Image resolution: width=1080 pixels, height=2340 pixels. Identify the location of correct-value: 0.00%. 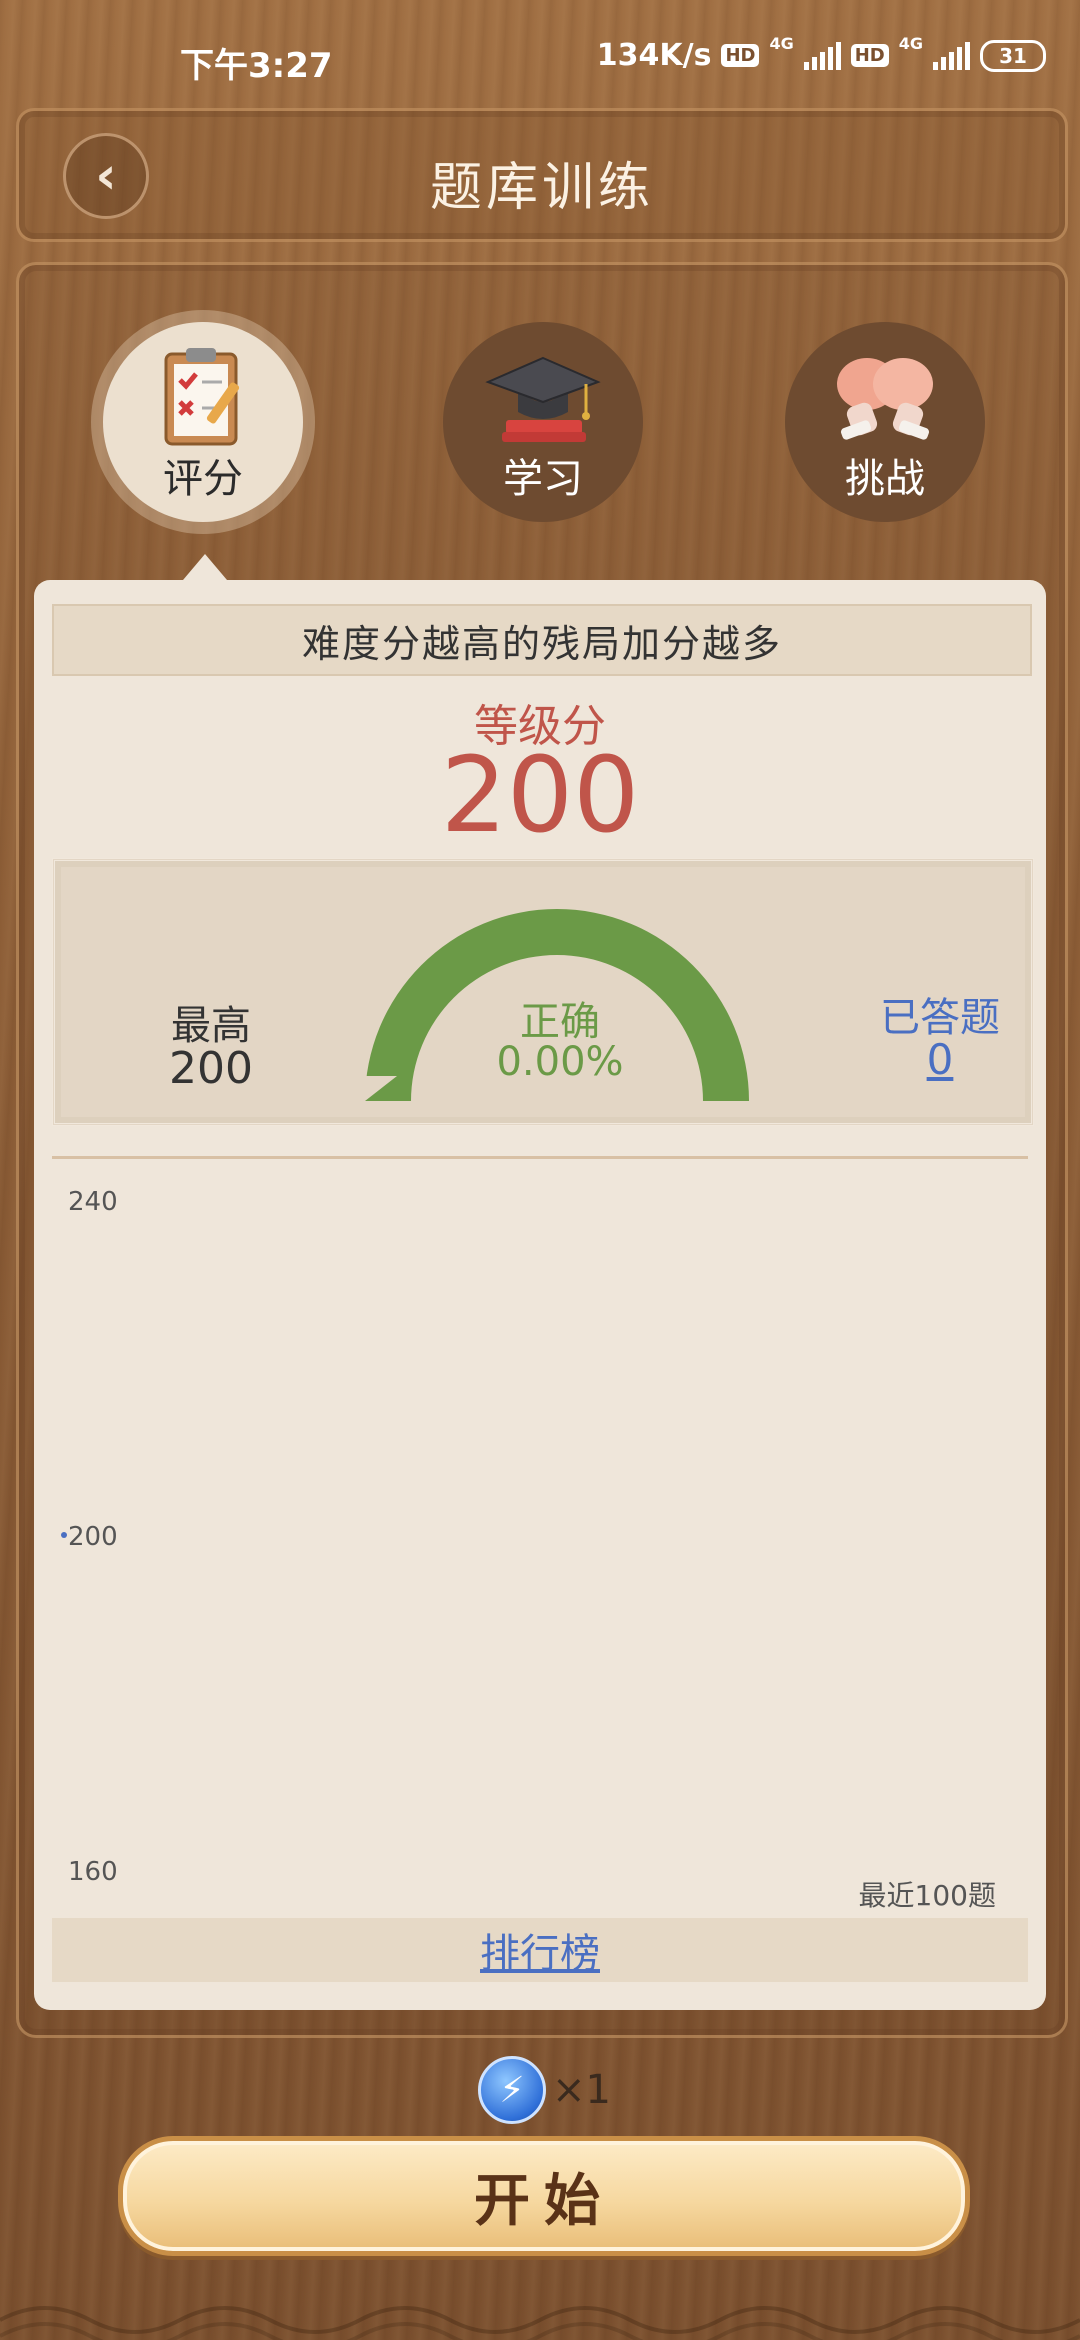
(560, 1062).